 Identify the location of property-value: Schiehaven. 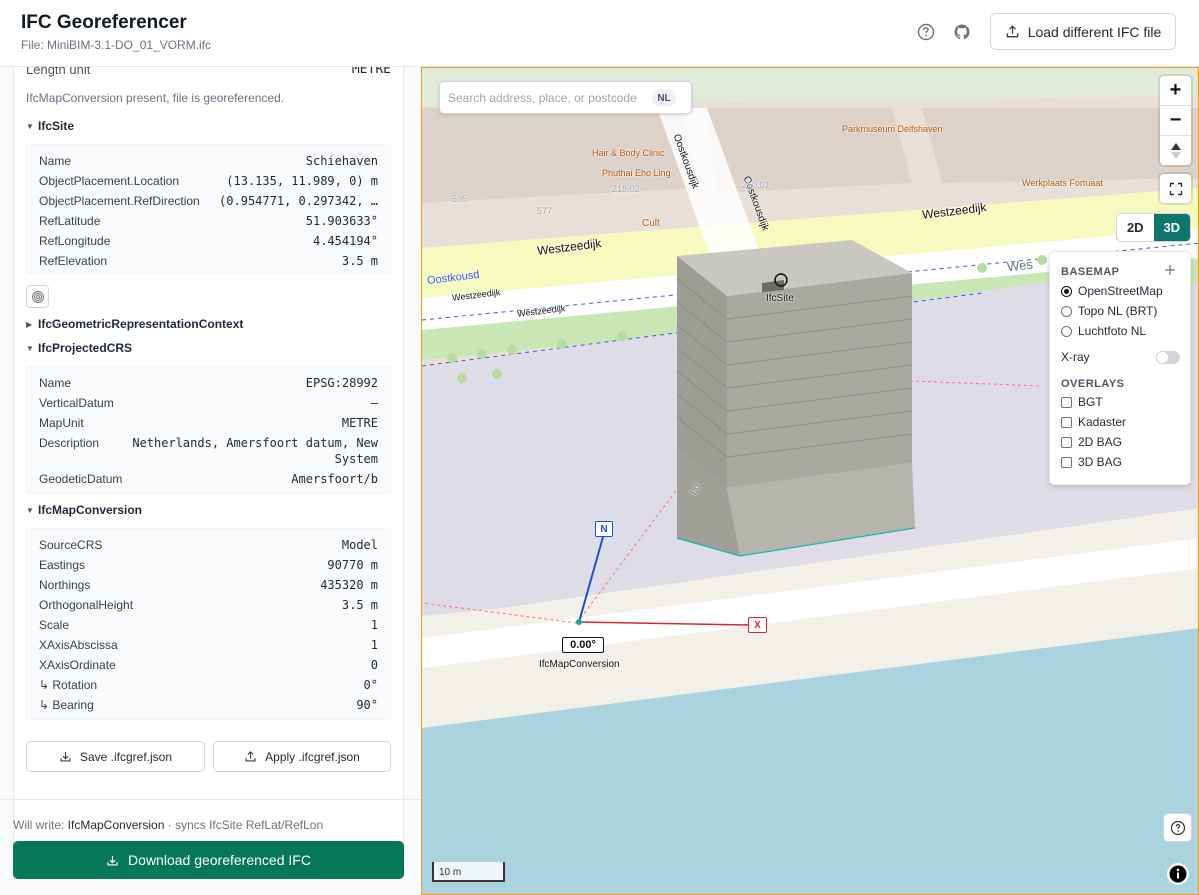
(341, 161).